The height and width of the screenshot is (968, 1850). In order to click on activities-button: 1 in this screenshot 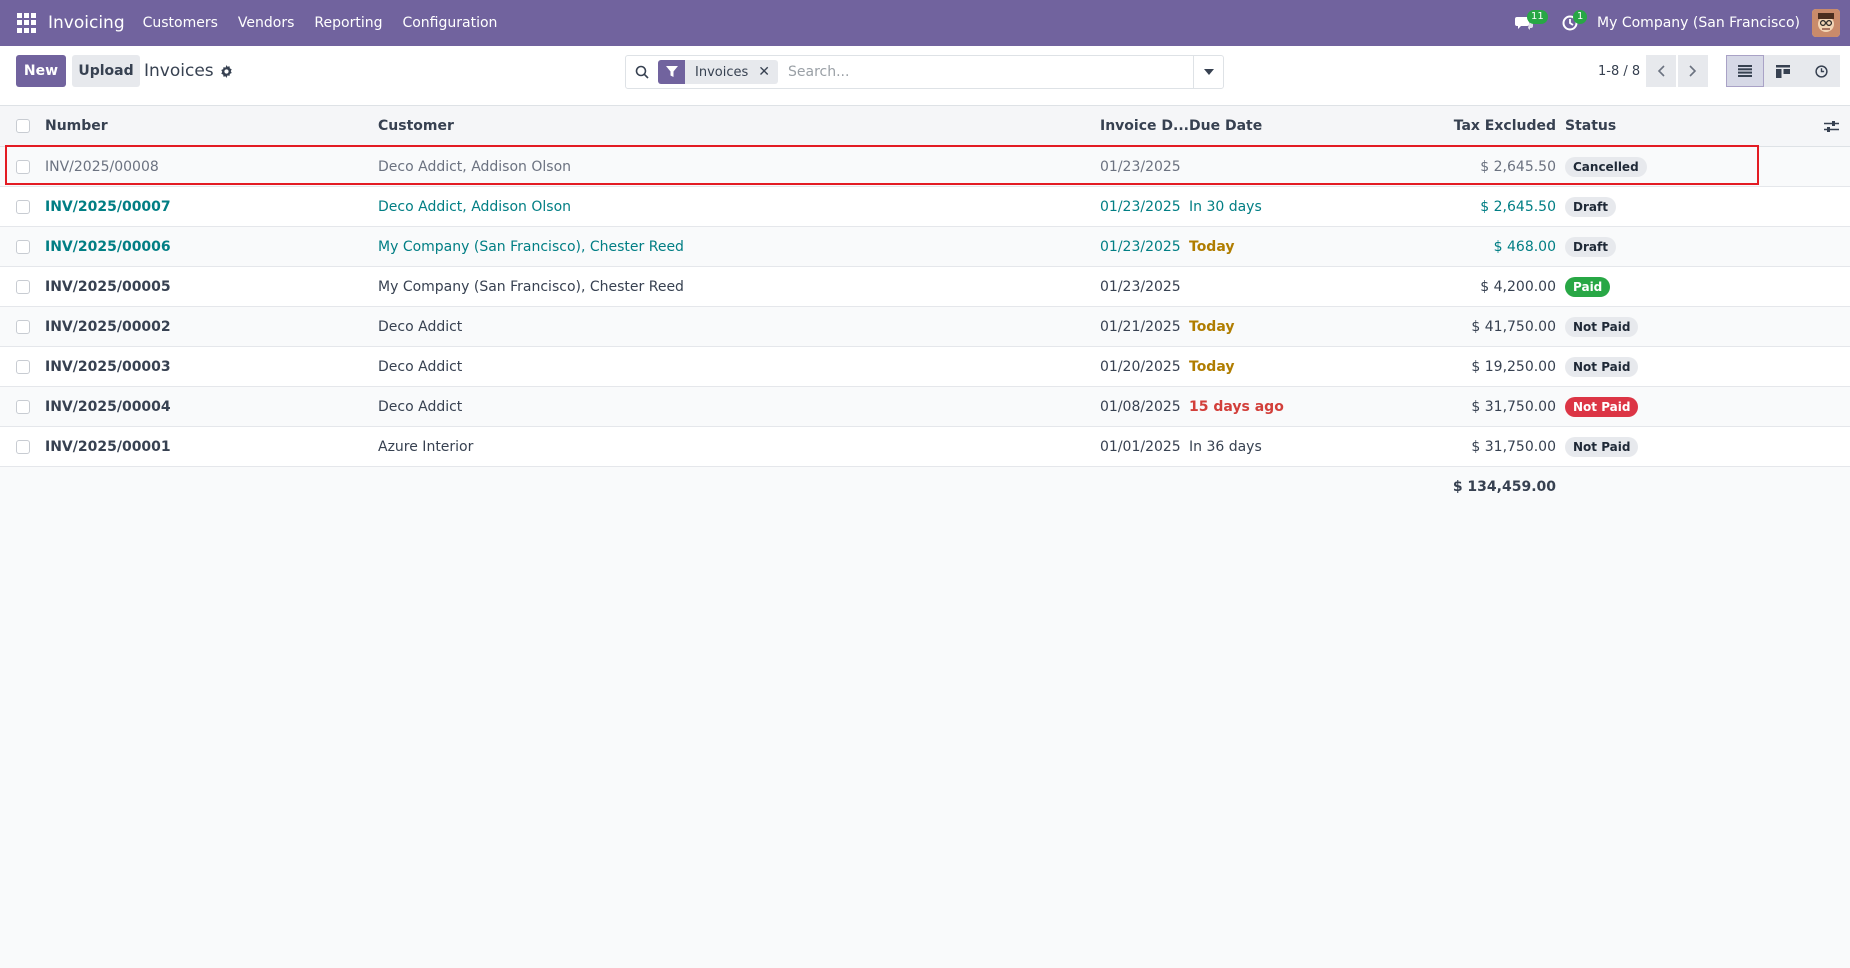, I will do `click(1570, 23)`.